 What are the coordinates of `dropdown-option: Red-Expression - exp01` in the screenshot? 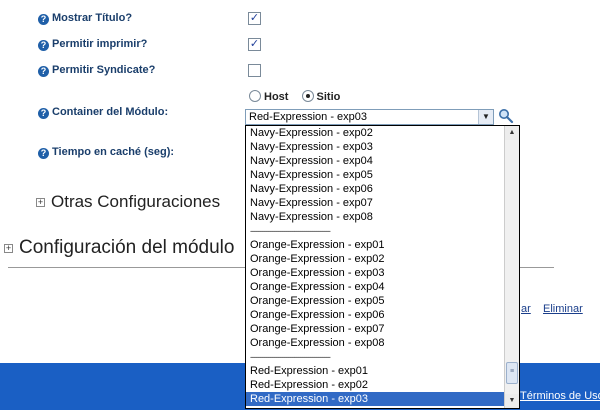 It's located at (375, 371).